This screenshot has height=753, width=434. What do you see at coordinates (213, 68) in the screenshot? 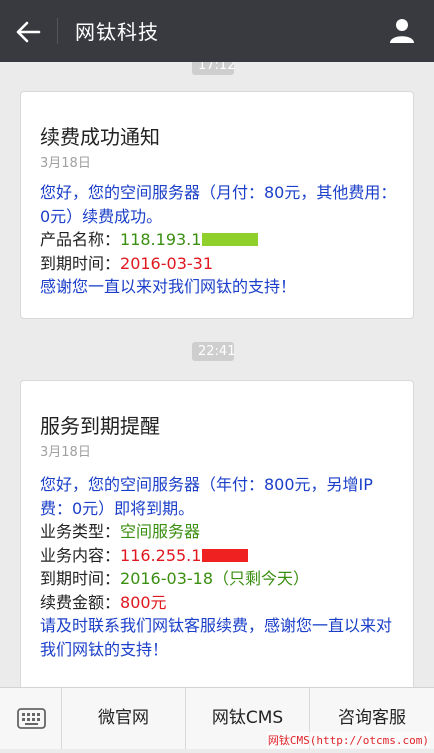
I see `timestamp: 17:12` at bounding box center [213, 68].